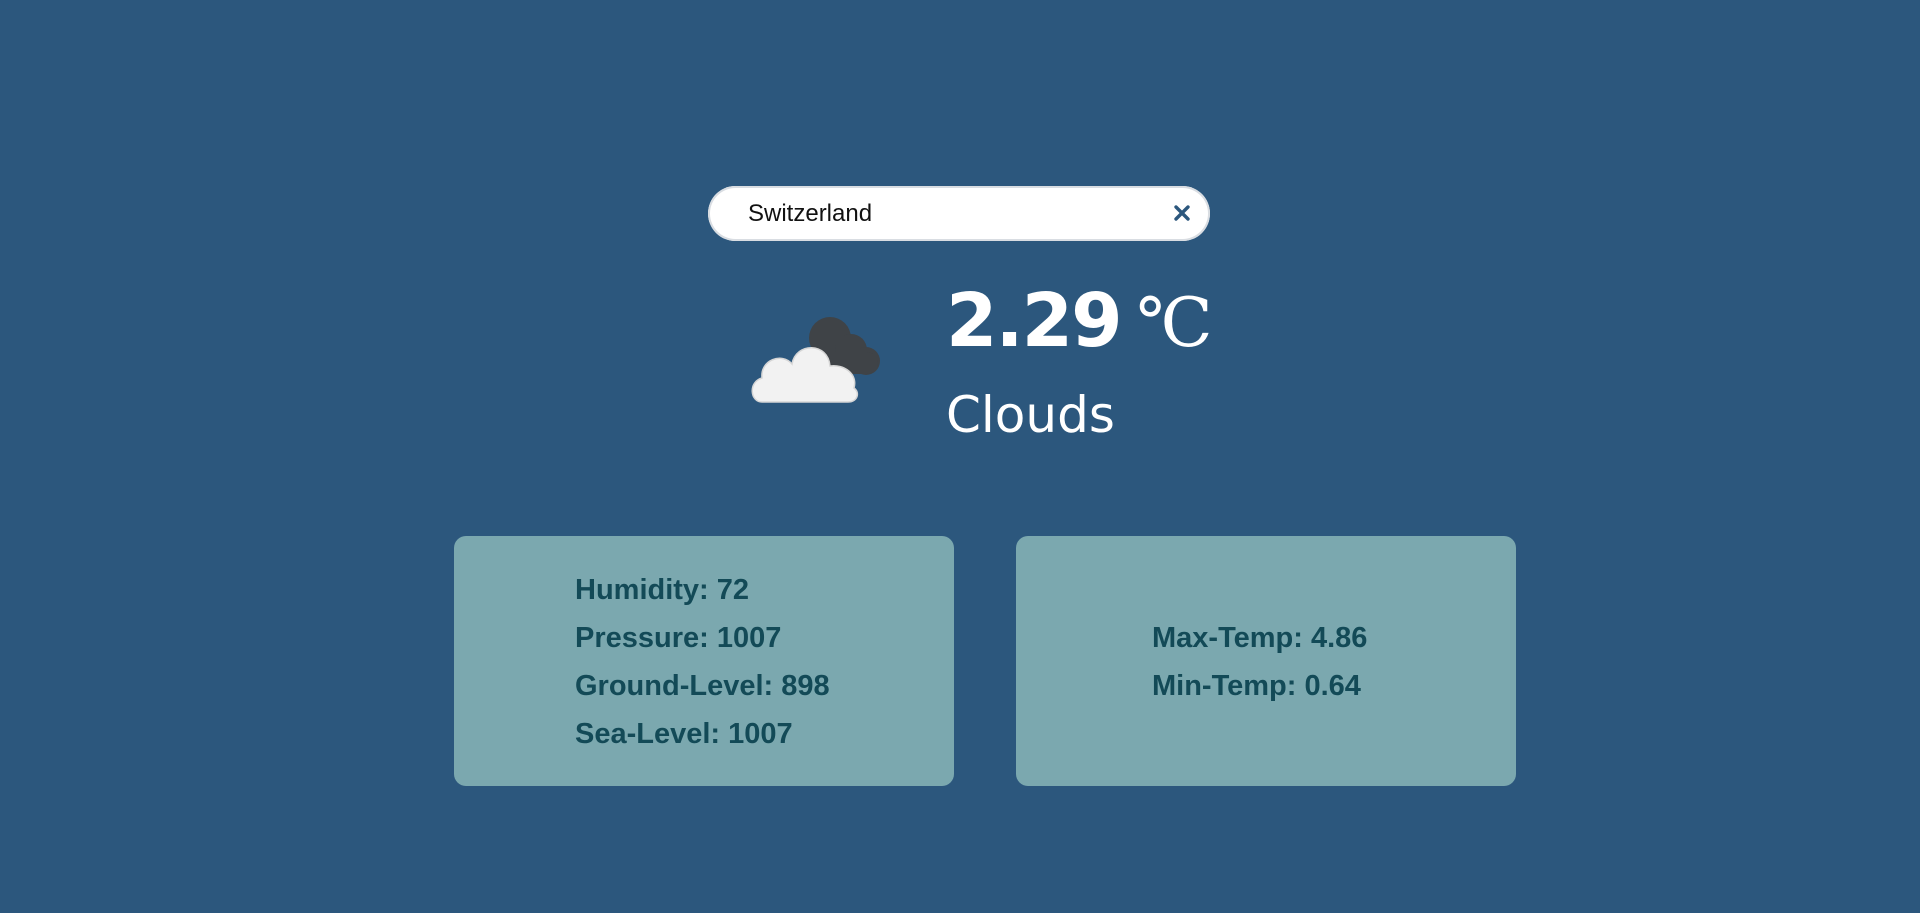 Image resolution: width=1920 pixels, height=913 pixels. What do you see at coordinates (1034, 321) in the screenshot?
I see `temperature-value: 2.29` at bounding box center [1034, 321].